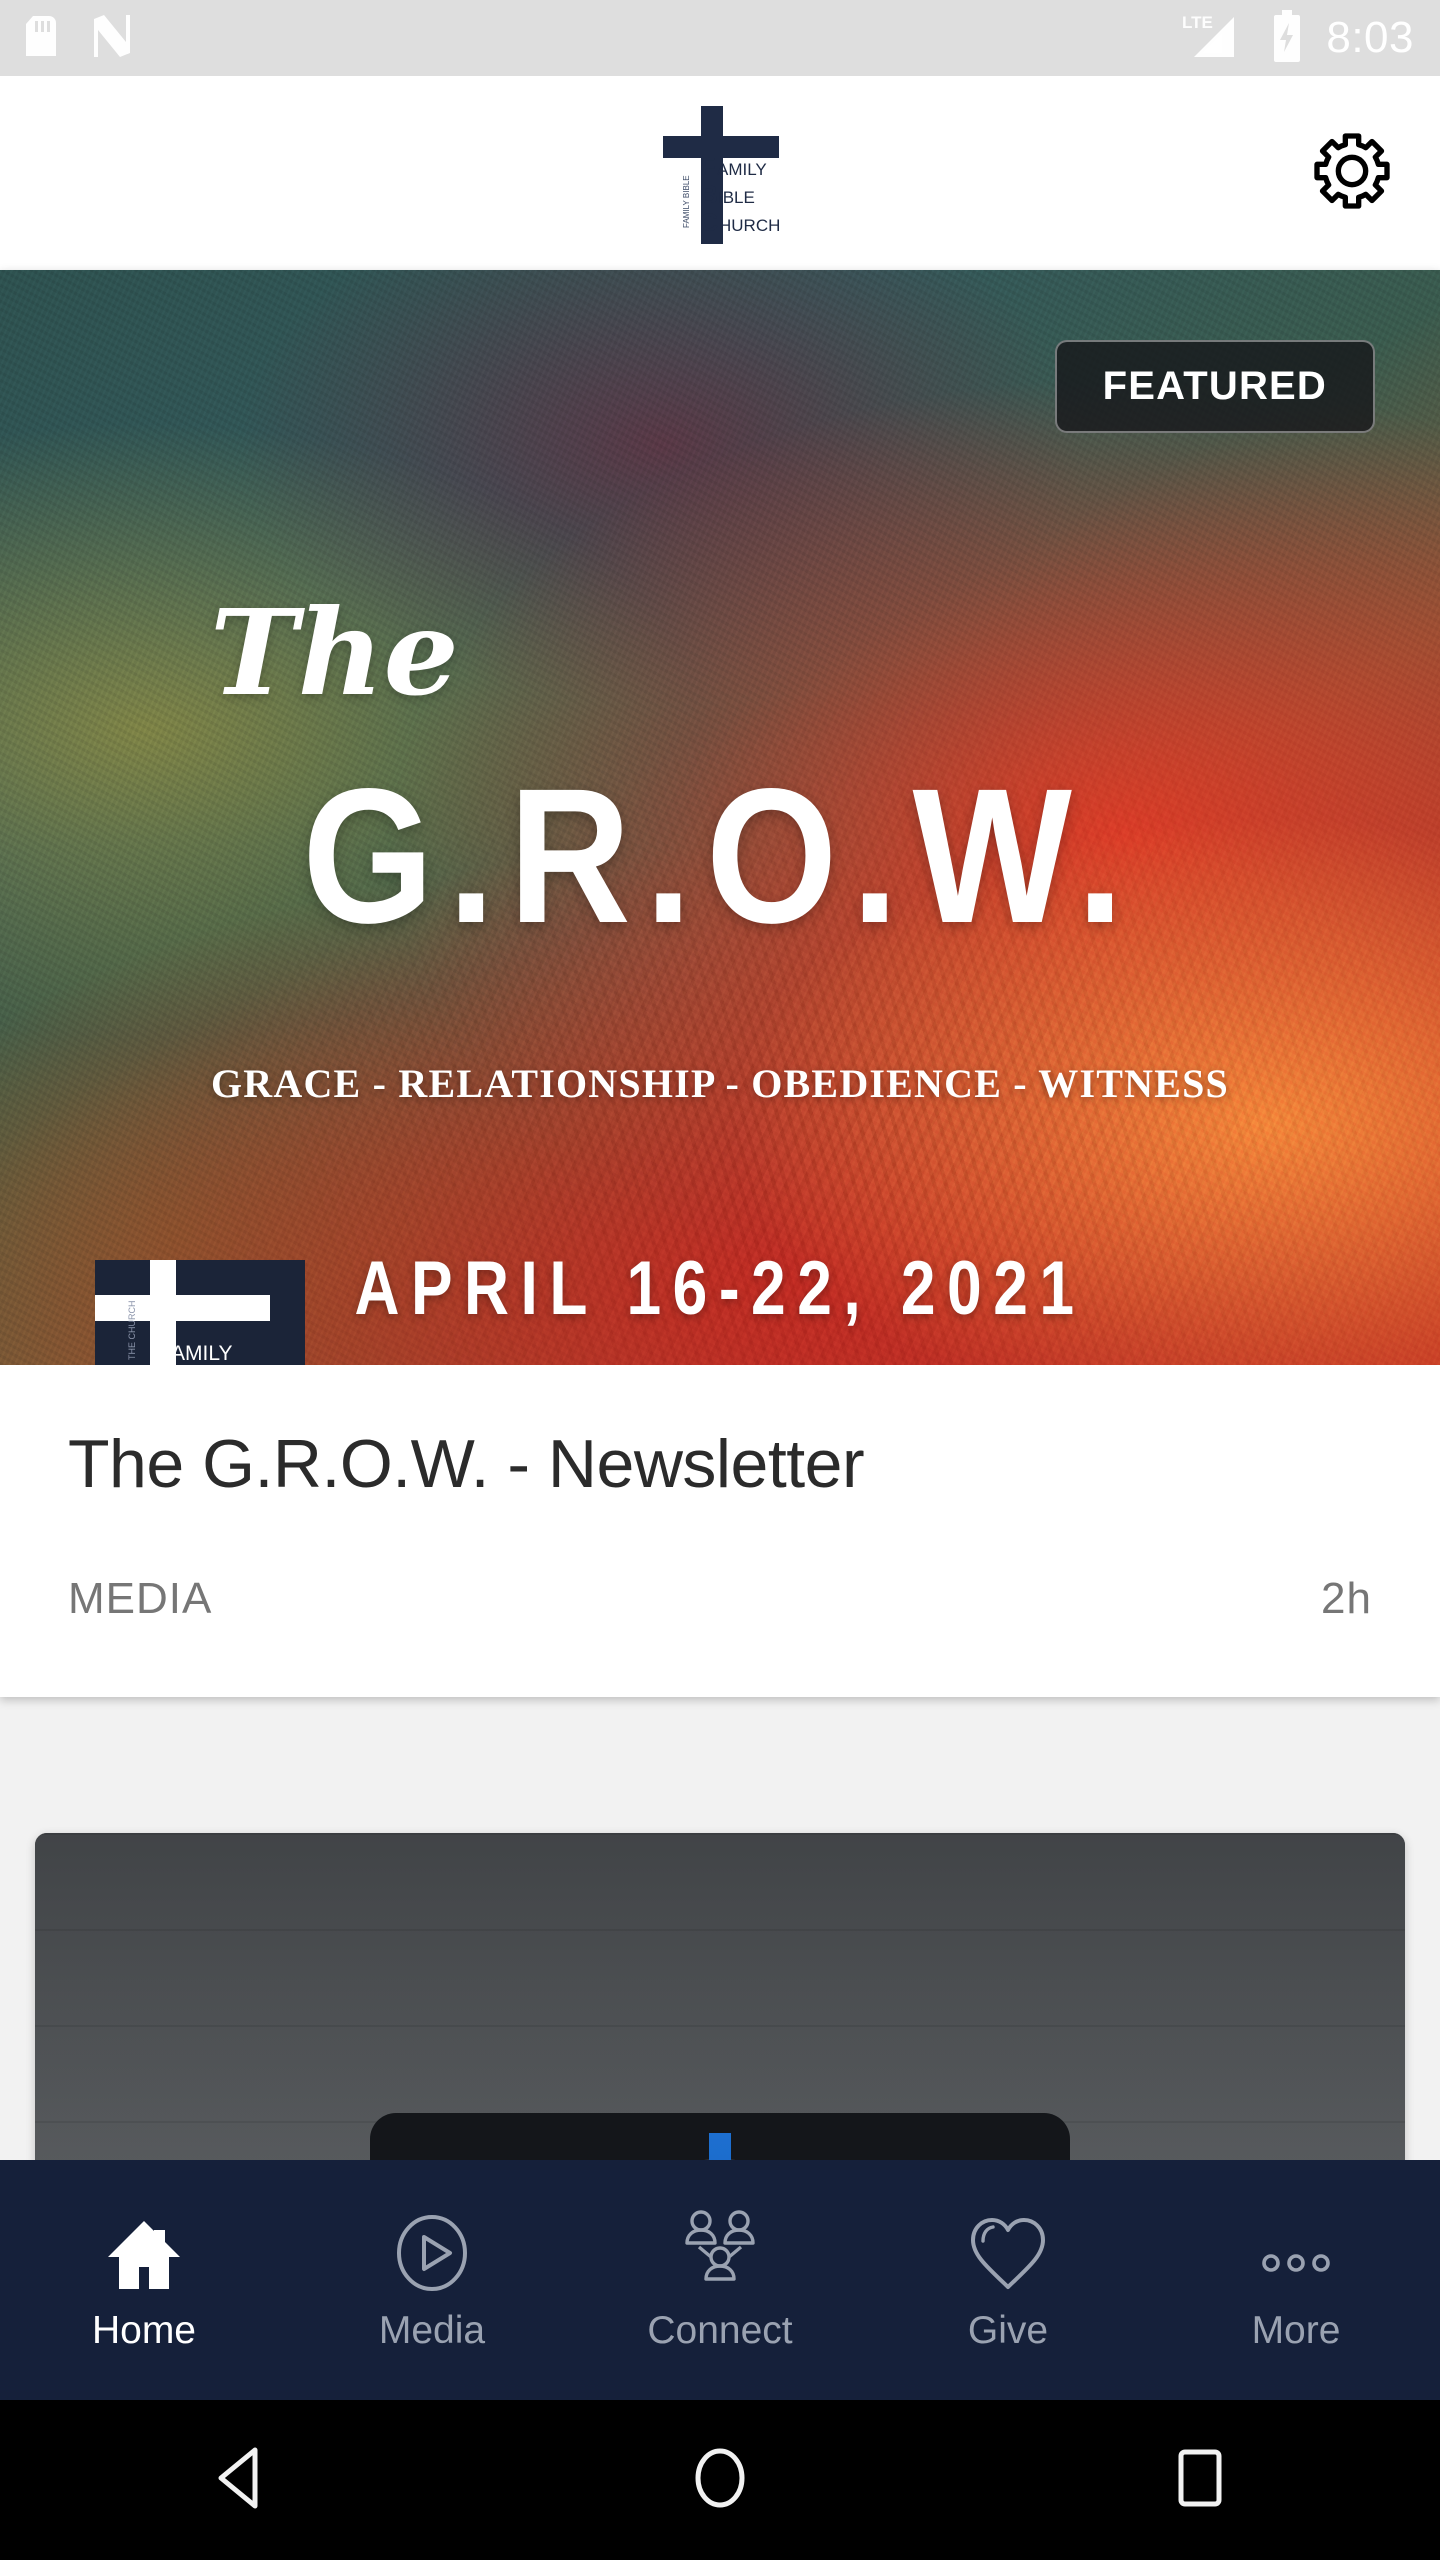 The width and height of the screenshot is (1440, 2560). I want to click on tab-give: Give, so click(1008, 2280).